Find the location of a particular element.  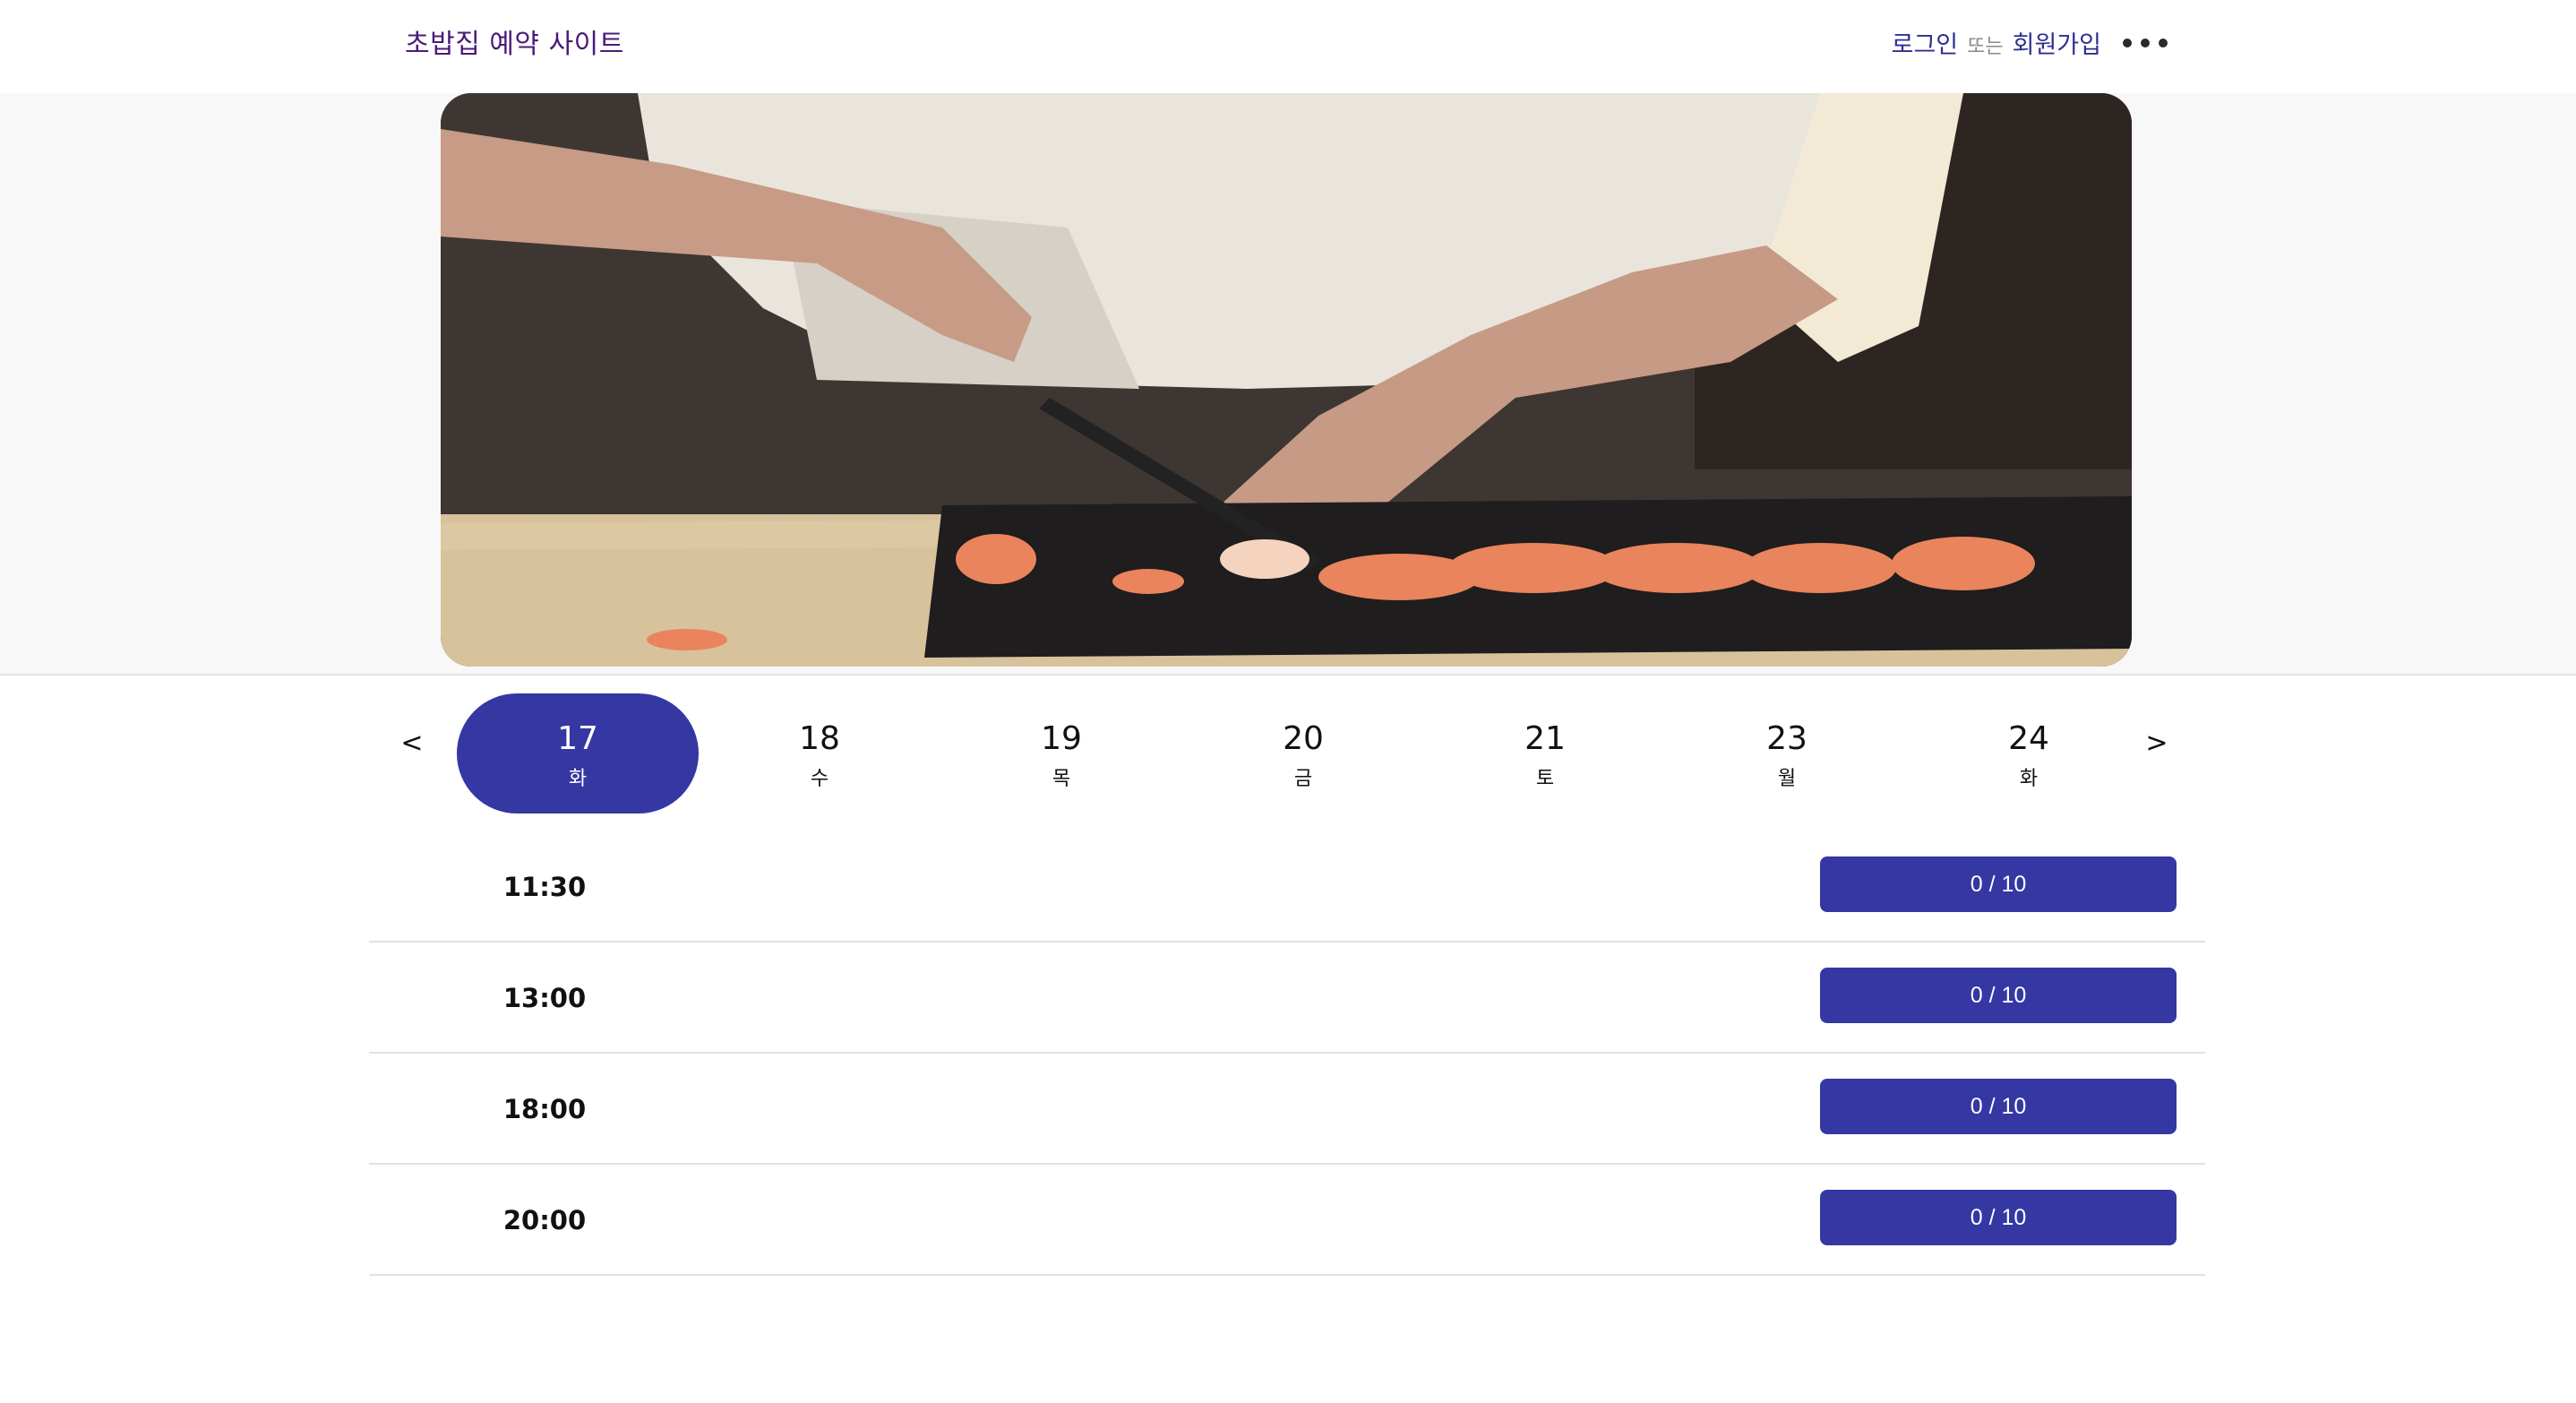

day-of-week: 금 is located at coordinates (1303, 779).